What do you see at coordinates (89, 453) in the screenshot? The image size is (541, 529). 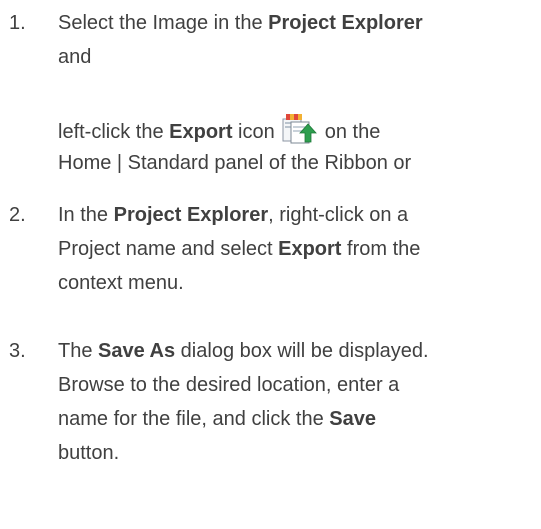 I see `step-line: button.` at bounding box center [89, 453].